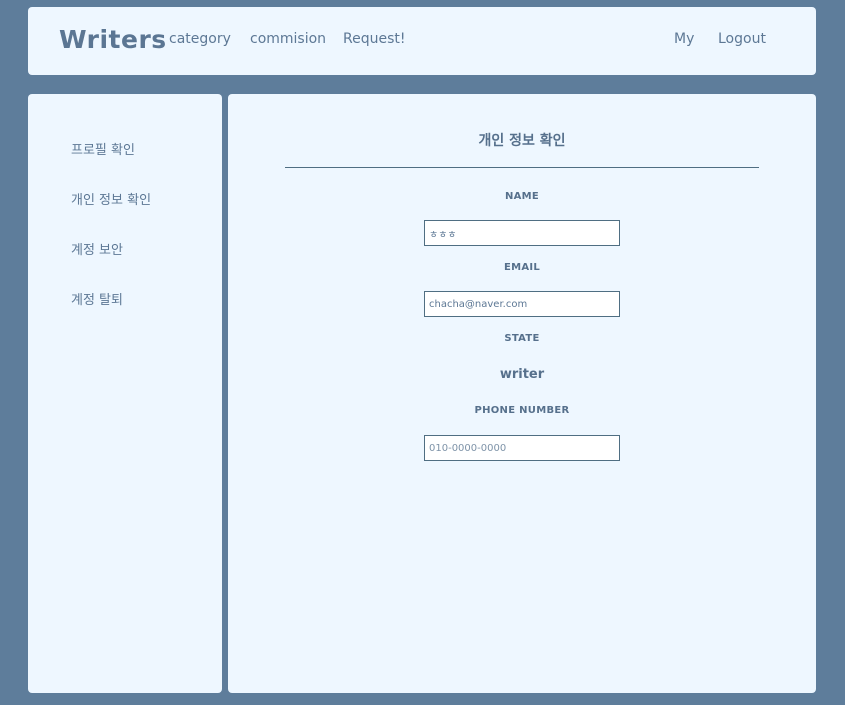 Image resolution: width=845 pixels, height=705 pixels. I want to click on sidebar-item-account-withdrawal: 계정 탈퇴, so click(97, 298).